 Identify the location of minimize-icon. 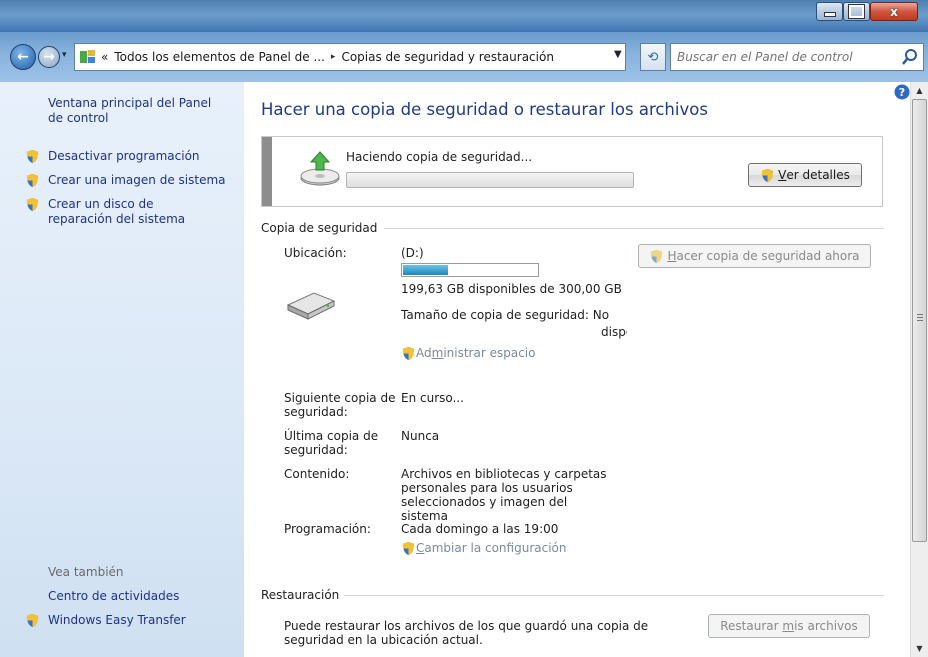
(829, 11).